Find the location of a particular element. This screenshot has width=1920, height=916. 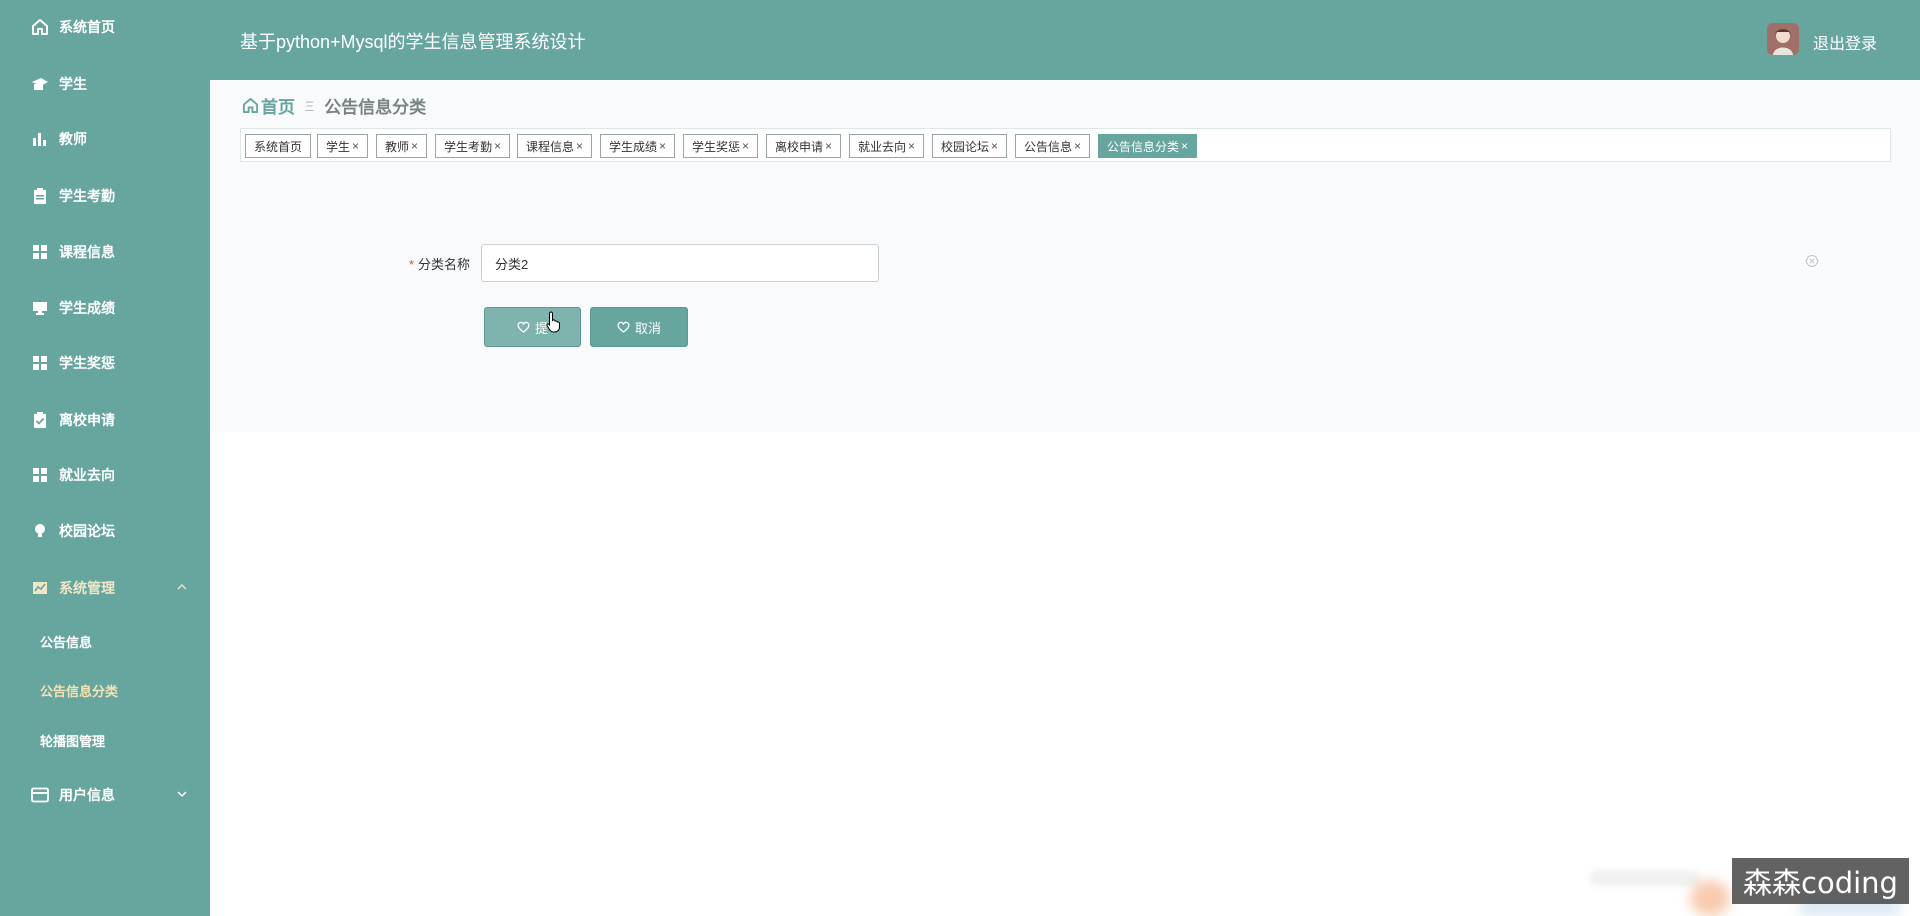

clear-icon is located at coordinates (1812, 261).